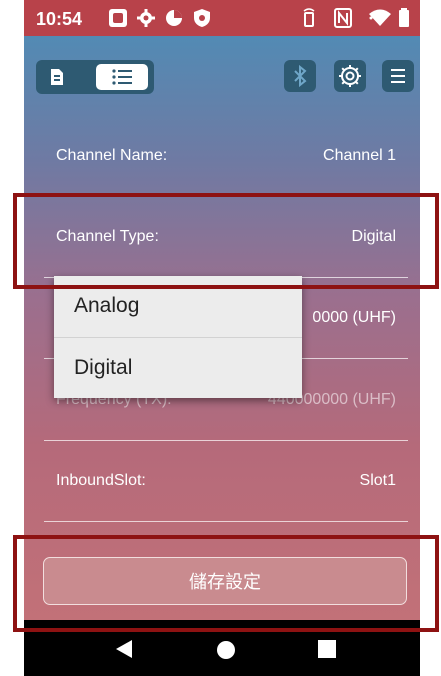 The image size is (441, 676). What do you see at coordinates (226, 481) in the screenshot?
I see `inbound-slot-row: InboundSlot: Slot1` at bounding box center [226, 481].